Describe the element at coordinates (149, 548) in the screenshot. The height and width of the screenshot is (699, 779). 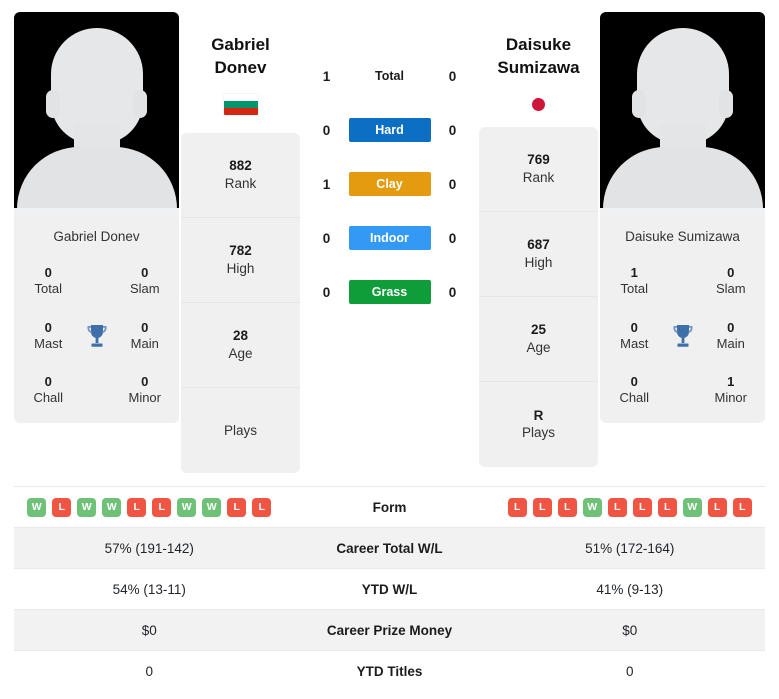
I see `left-value: 57% (191-142)` at that location.